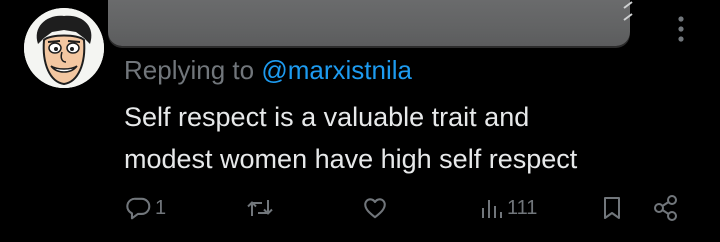 The width and height of the screenshot is (720, 242). I want to click on share-icon, so click(665, 208).